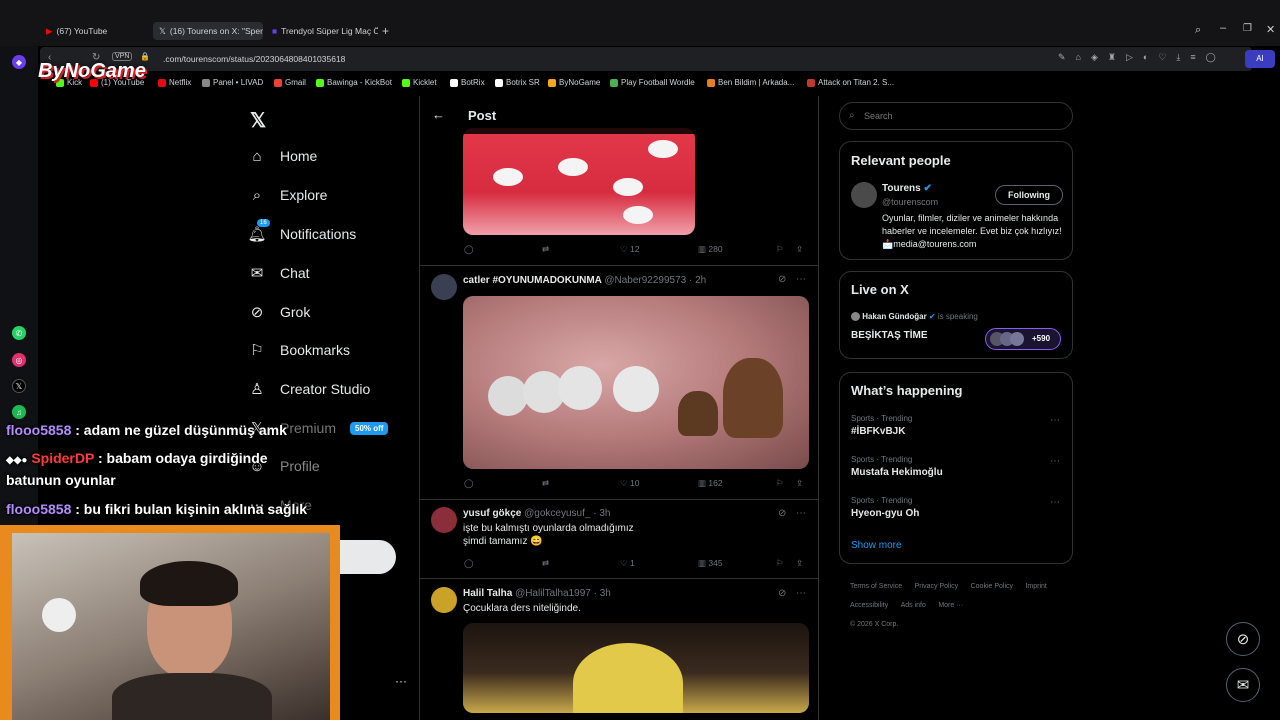 This screenshot has width=1280, height=720. What do you see at coordinates (299, 350) in the screenshot?
I see `nav-bookmarks: ⚐ Bookmarks` at bounding box center [299, 350].